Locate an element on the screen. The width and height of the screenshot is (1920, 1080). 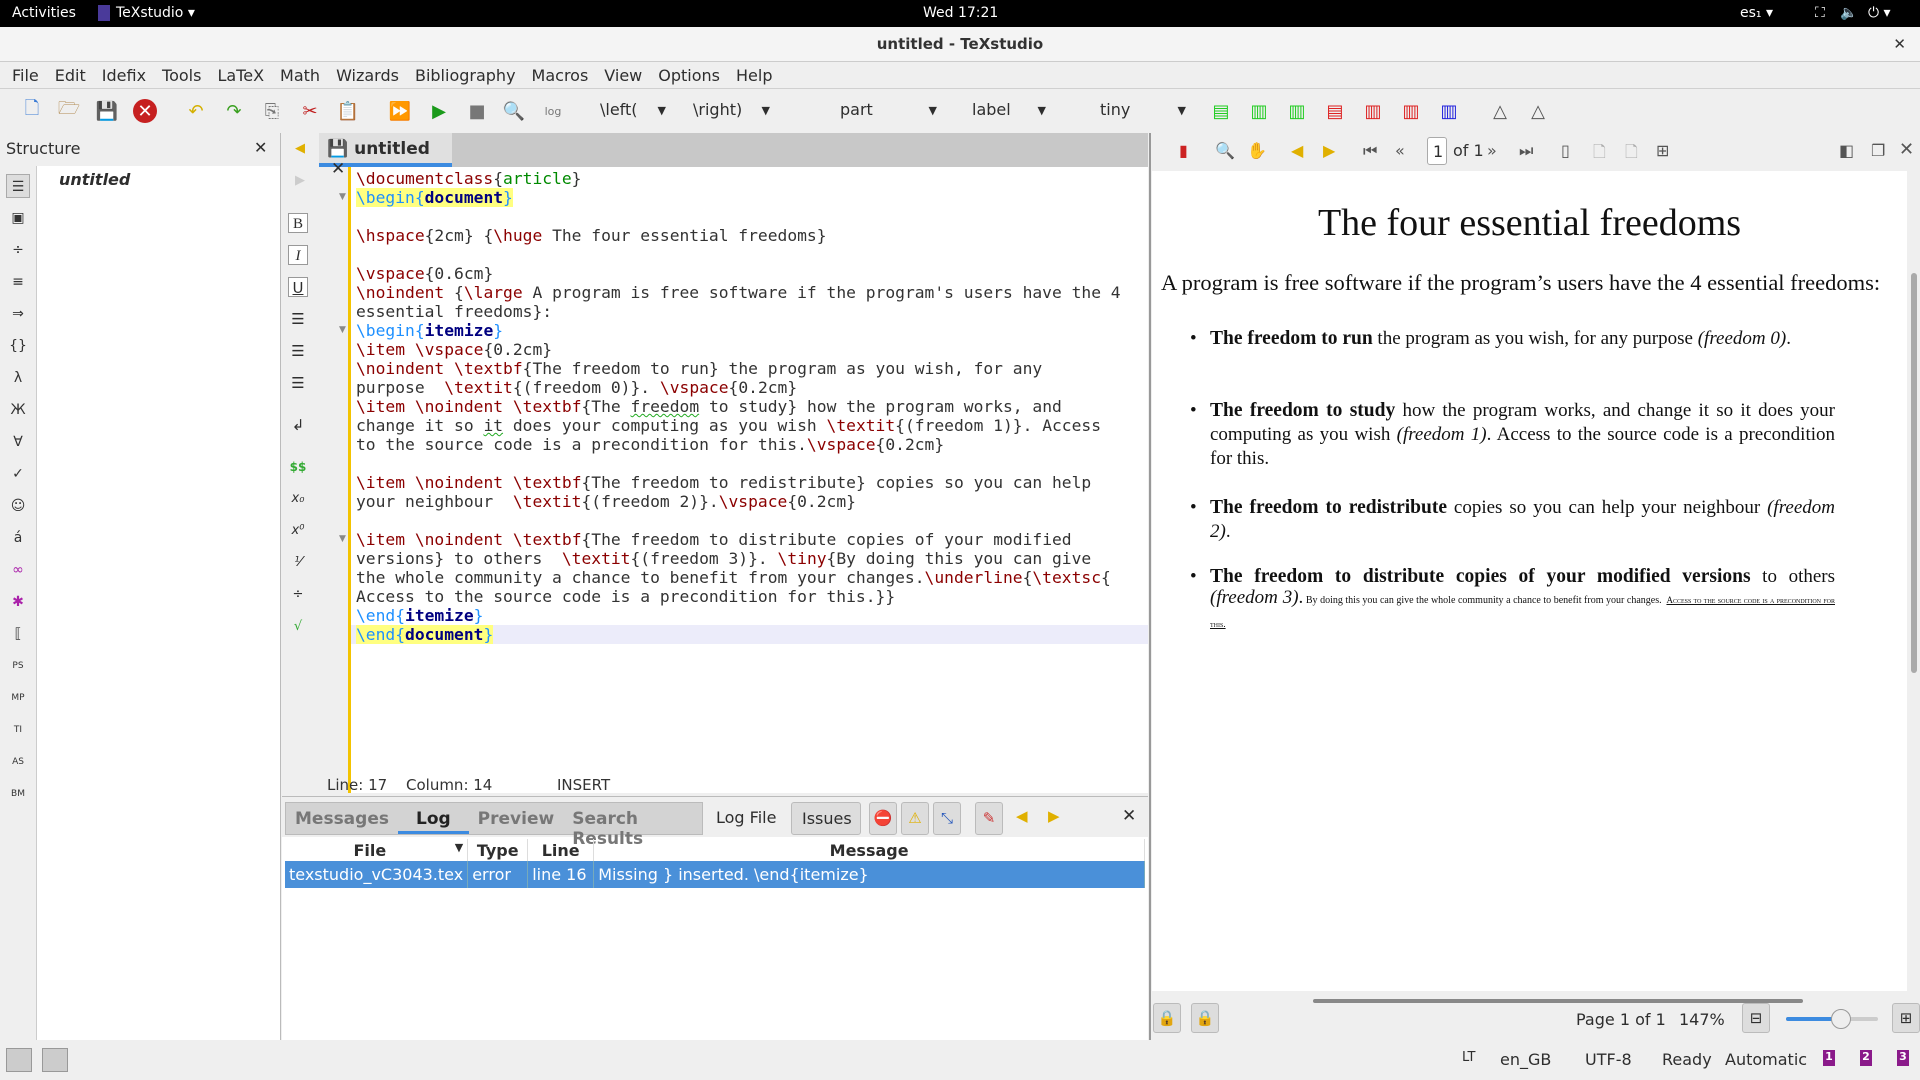
pdf-horizontal-scrollbar is located at coordinates (1558, 1001).